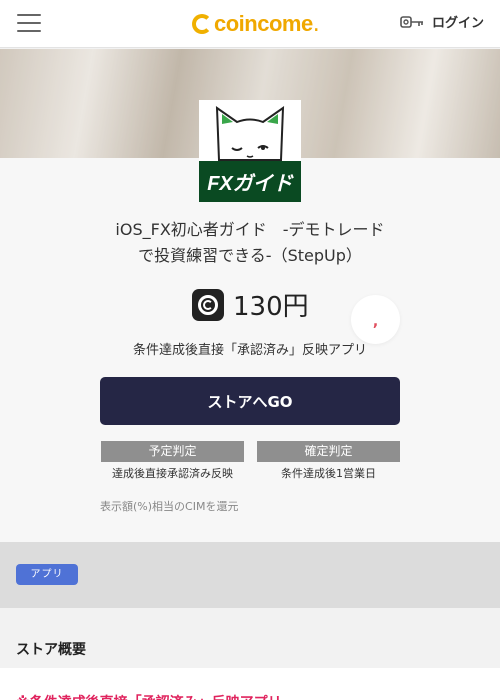  I want to click on display-note: 表示額(%)相当のCIMを還元, so click(169, 506).